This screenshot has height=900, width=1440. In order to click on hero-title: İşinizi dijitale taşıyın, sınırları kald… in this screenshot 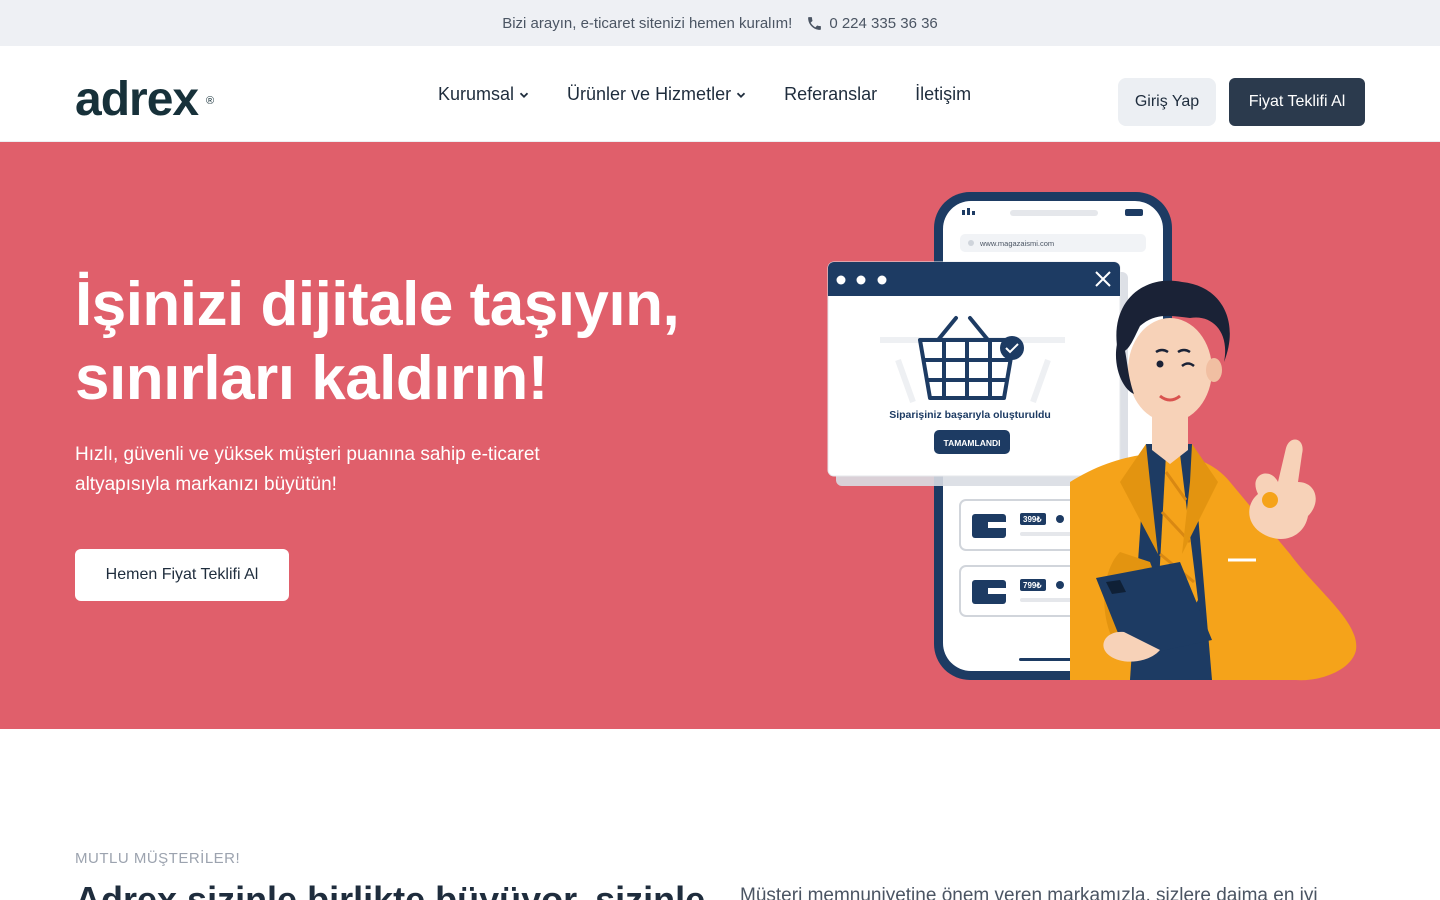, I will do `click(425, 342)`.